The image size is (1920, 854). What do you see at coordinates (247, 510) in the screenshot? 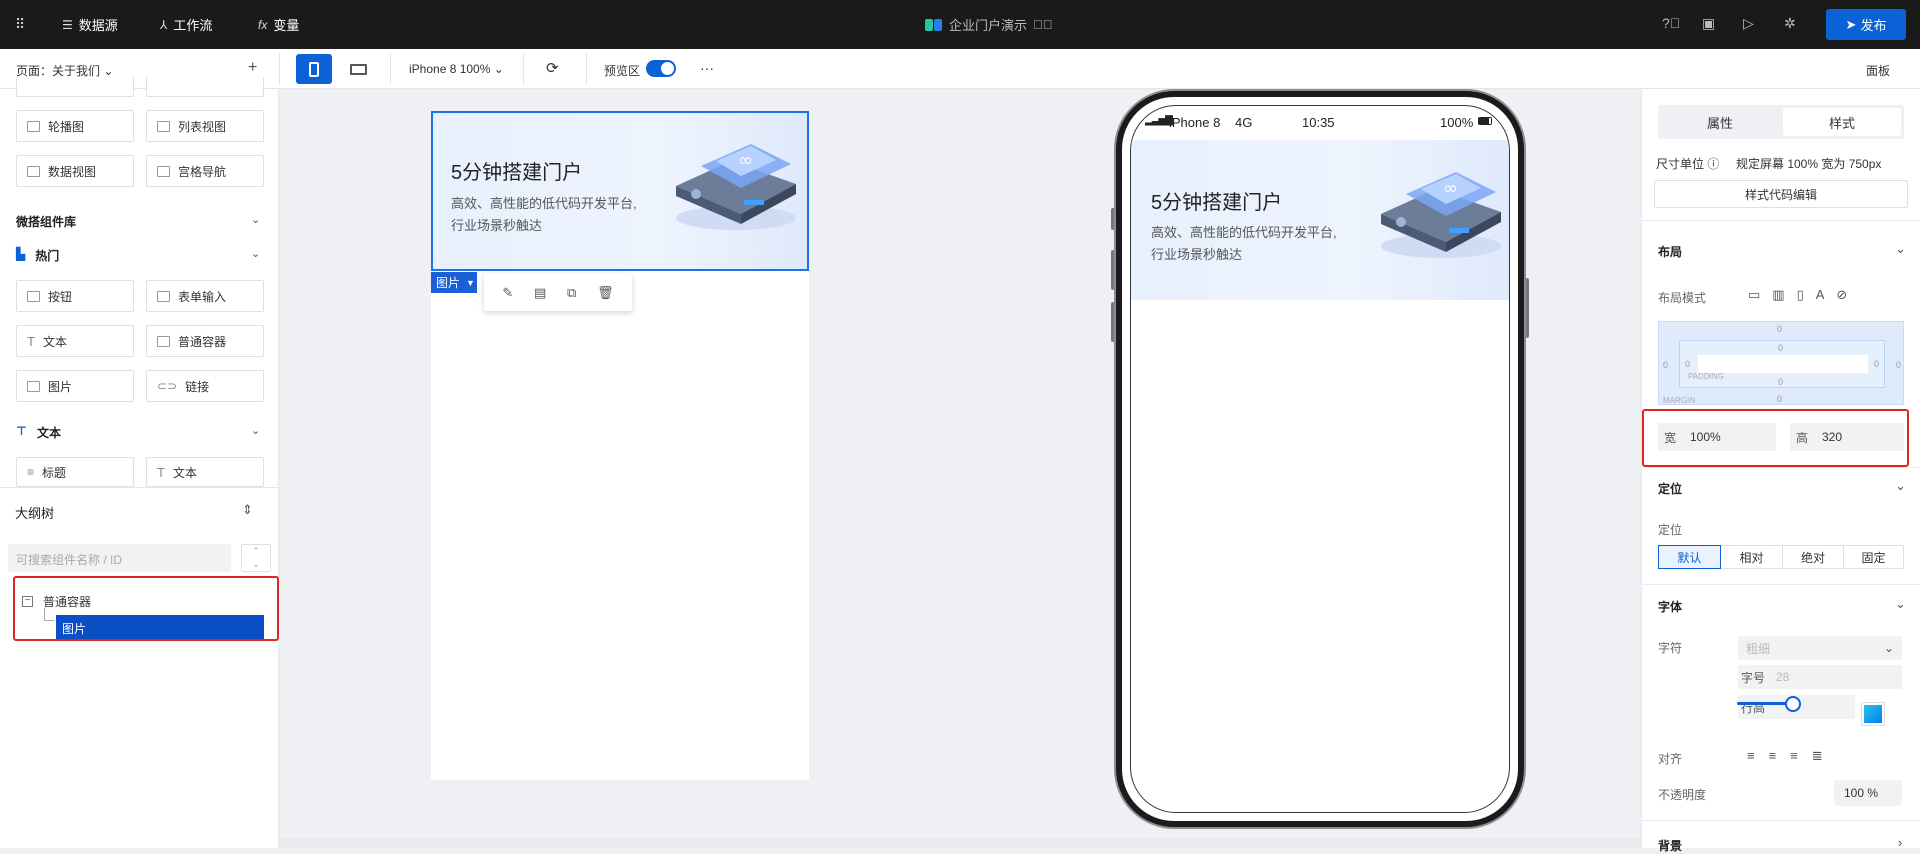
I see `expand-collapse-icon: ⇕` at bounding box center [247, 510].